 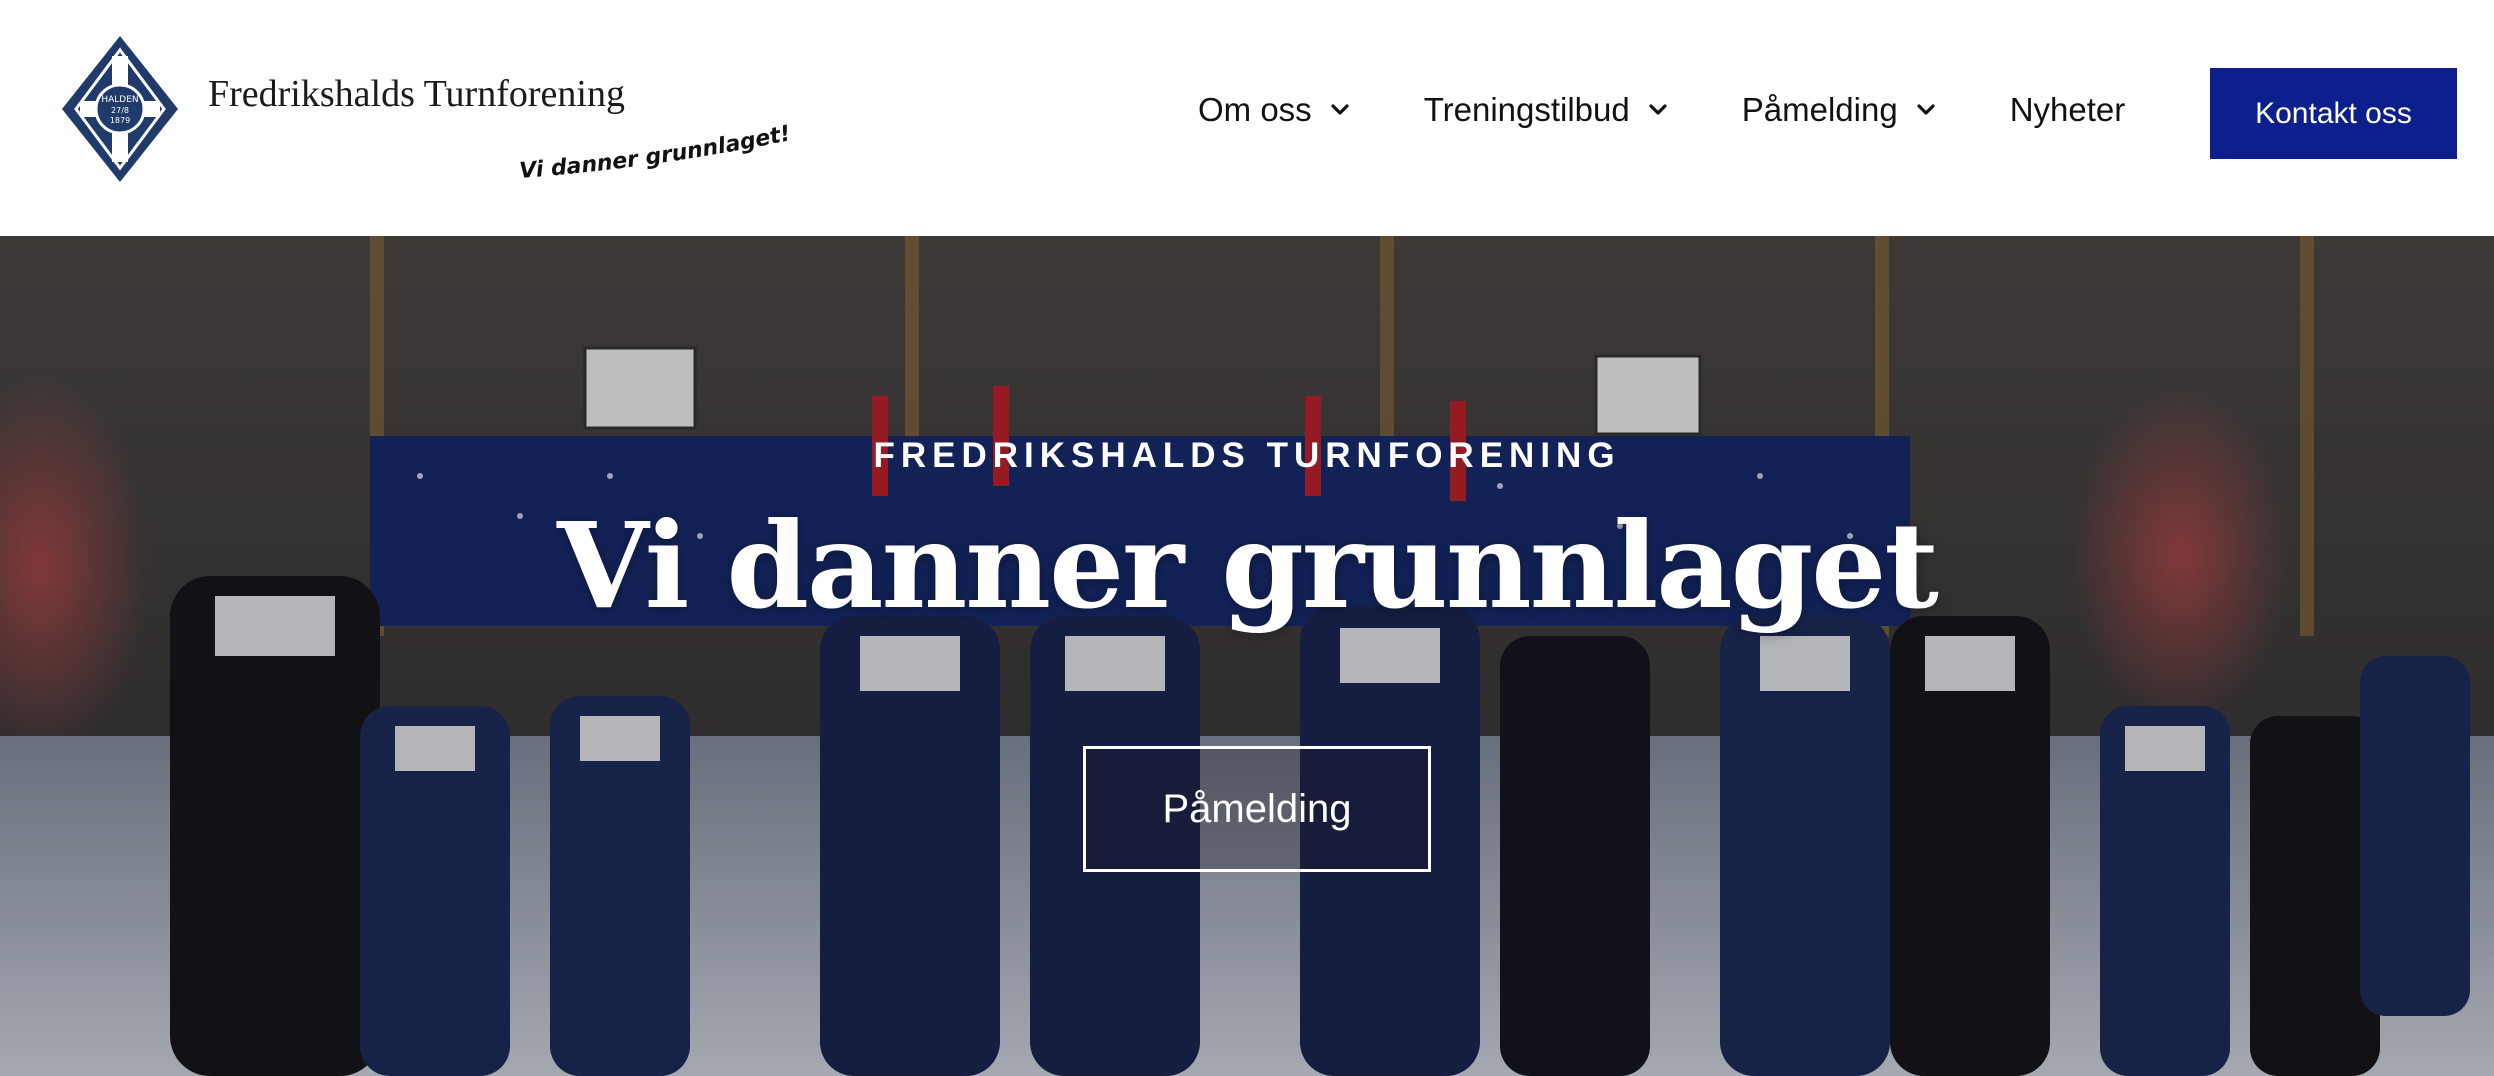 I want to click on club-emblem-icon: HALDEN 27/8 1879, so click(x=120, y=109).